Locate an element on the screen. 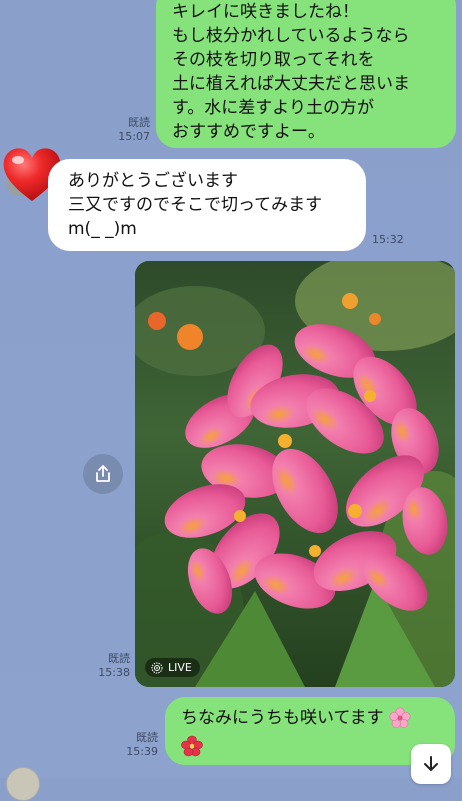 Image resolution: width=462 pixels, height=801 pixels. cherry-blossom-emoji-icon is located at coordinates (400, 717).